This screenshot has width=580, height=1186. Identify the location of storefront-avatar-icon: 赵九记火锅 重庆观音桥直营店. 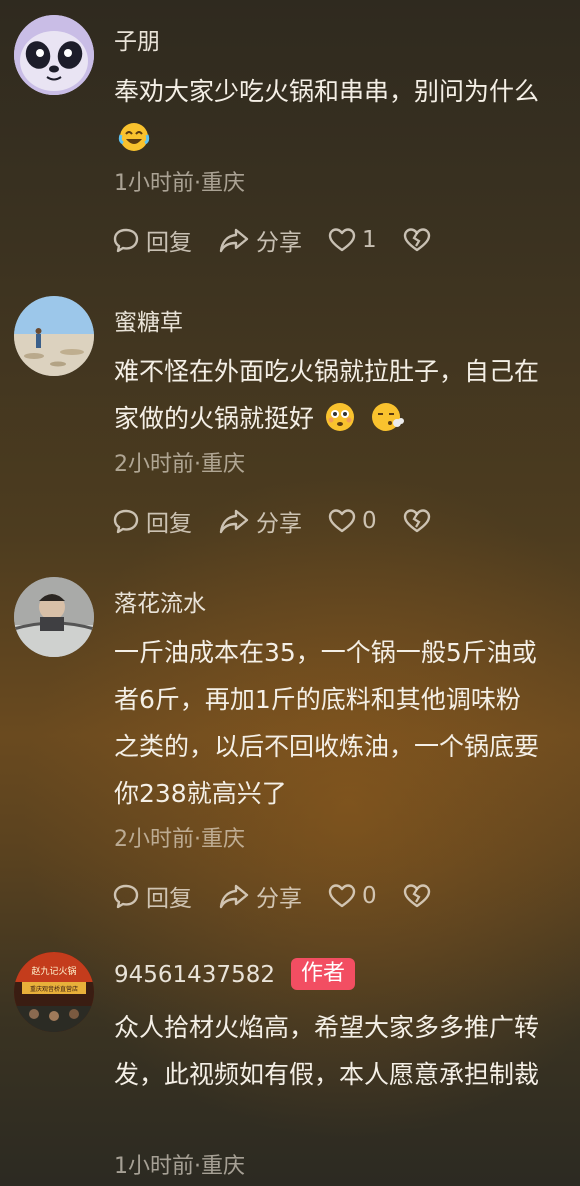
(54, 992).